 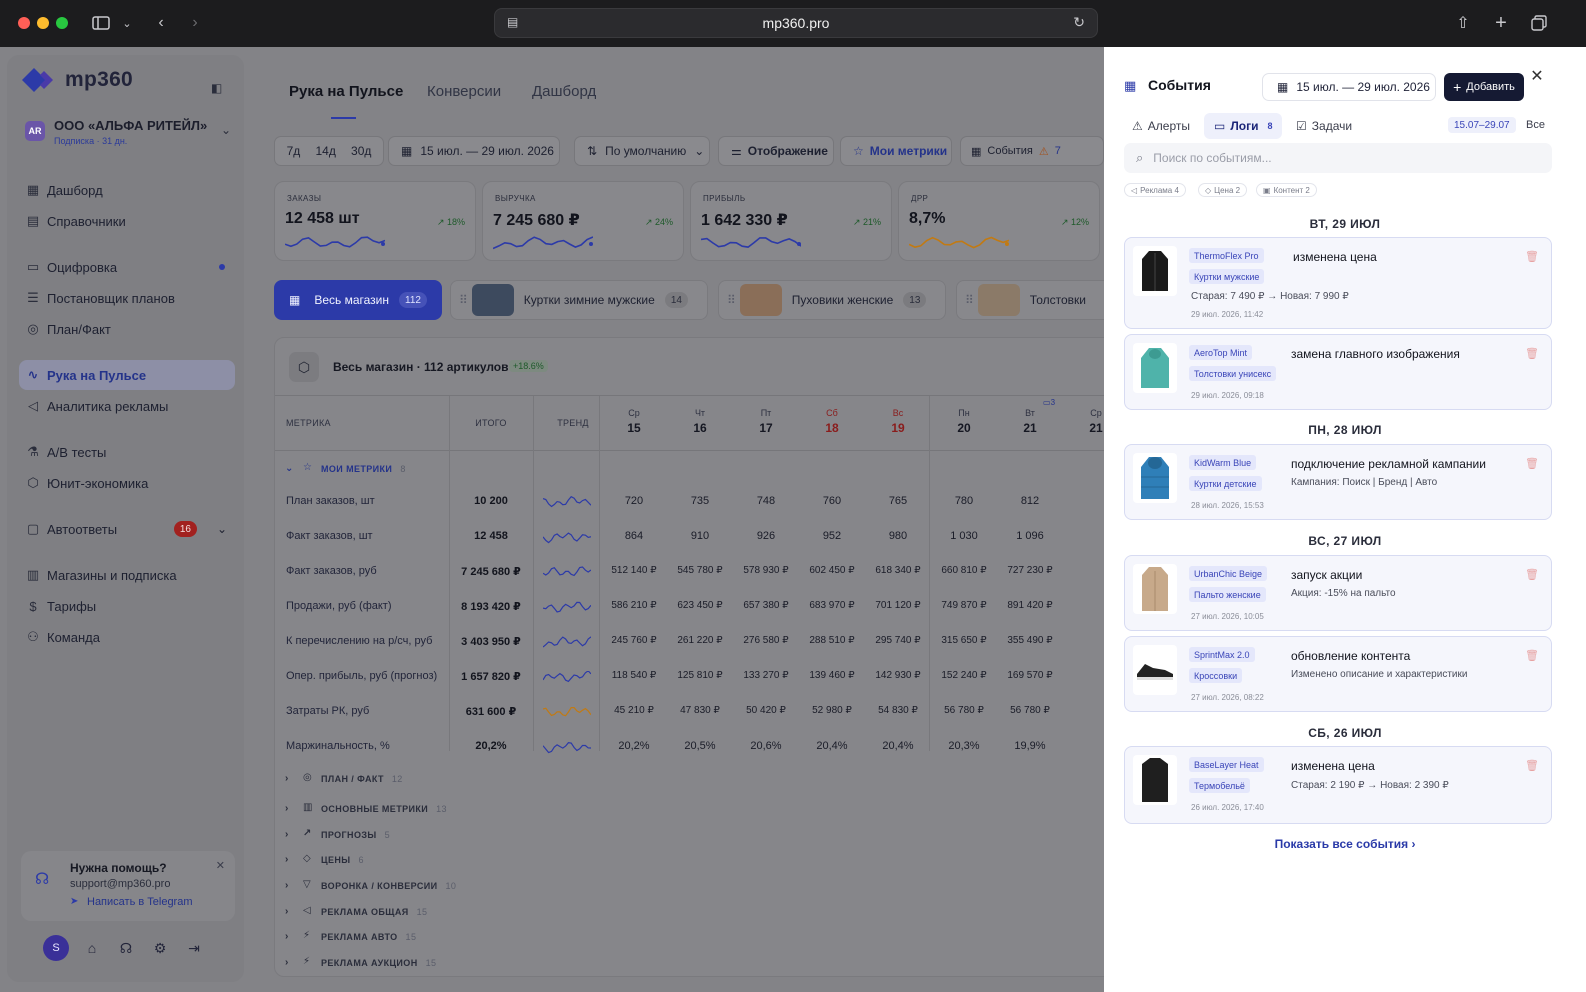 What do you see at coordinates (583, 221) in the screenshot?
I see `kpi-card-revenue: ВЫРУЧКА 7 245 680 ₽ ↗ 24%` at bounding box center [583, 221].